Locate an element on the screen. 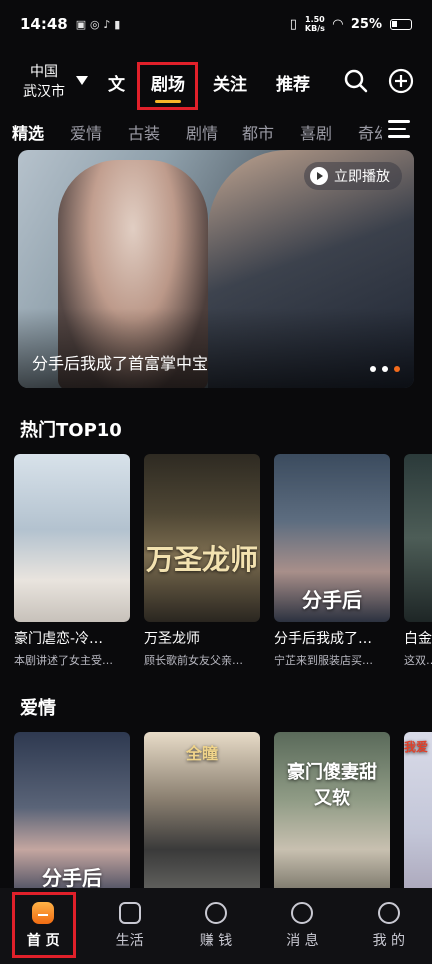 This screenshot has width=432, height=964. message-icon is located at coordinates (302, 913).